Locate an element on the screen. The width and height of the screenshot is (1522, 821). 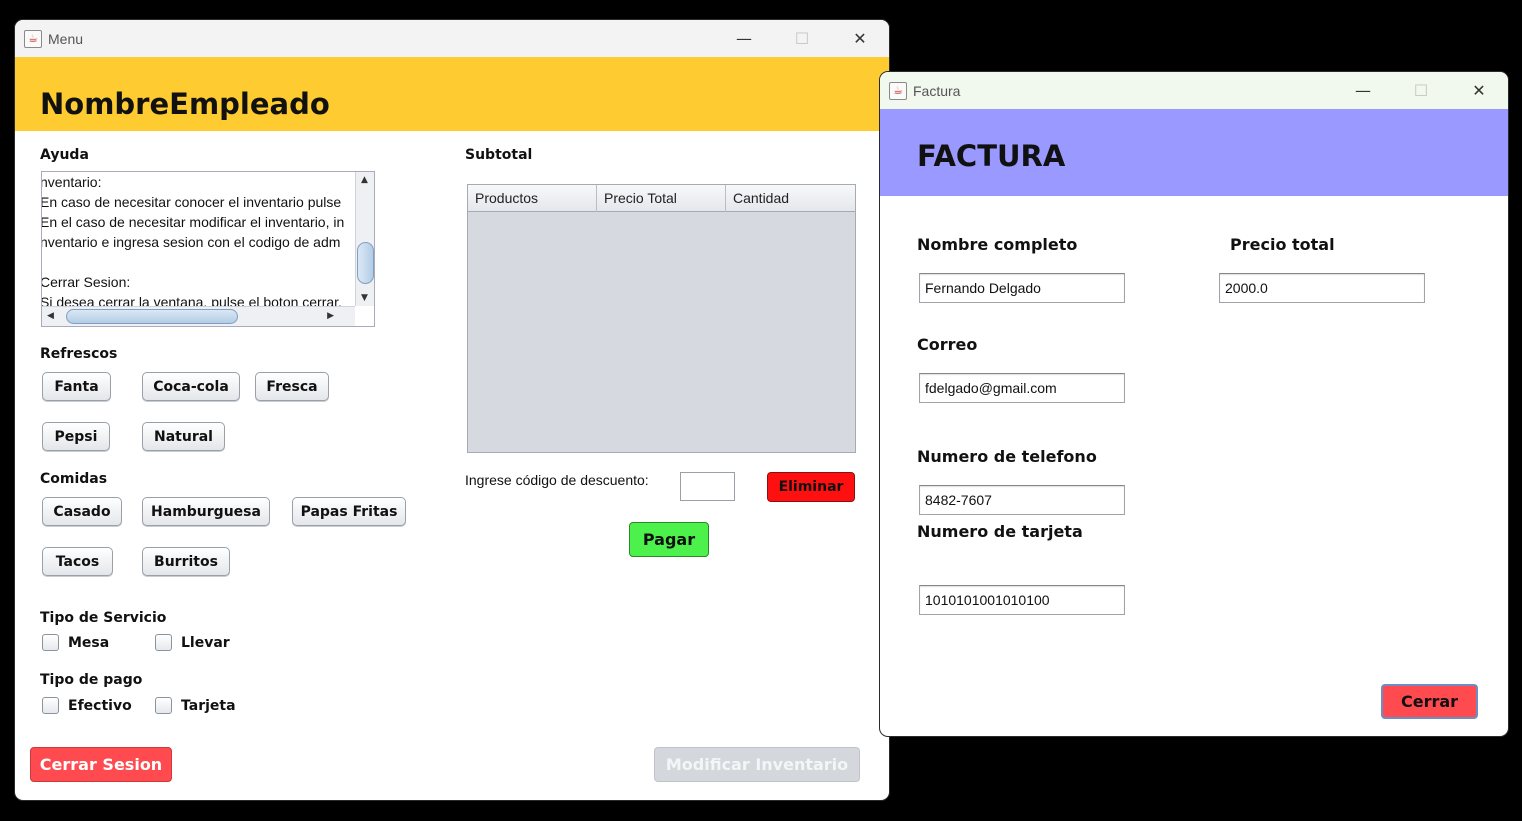
nombre-field is located at coordinates (1022, 288).